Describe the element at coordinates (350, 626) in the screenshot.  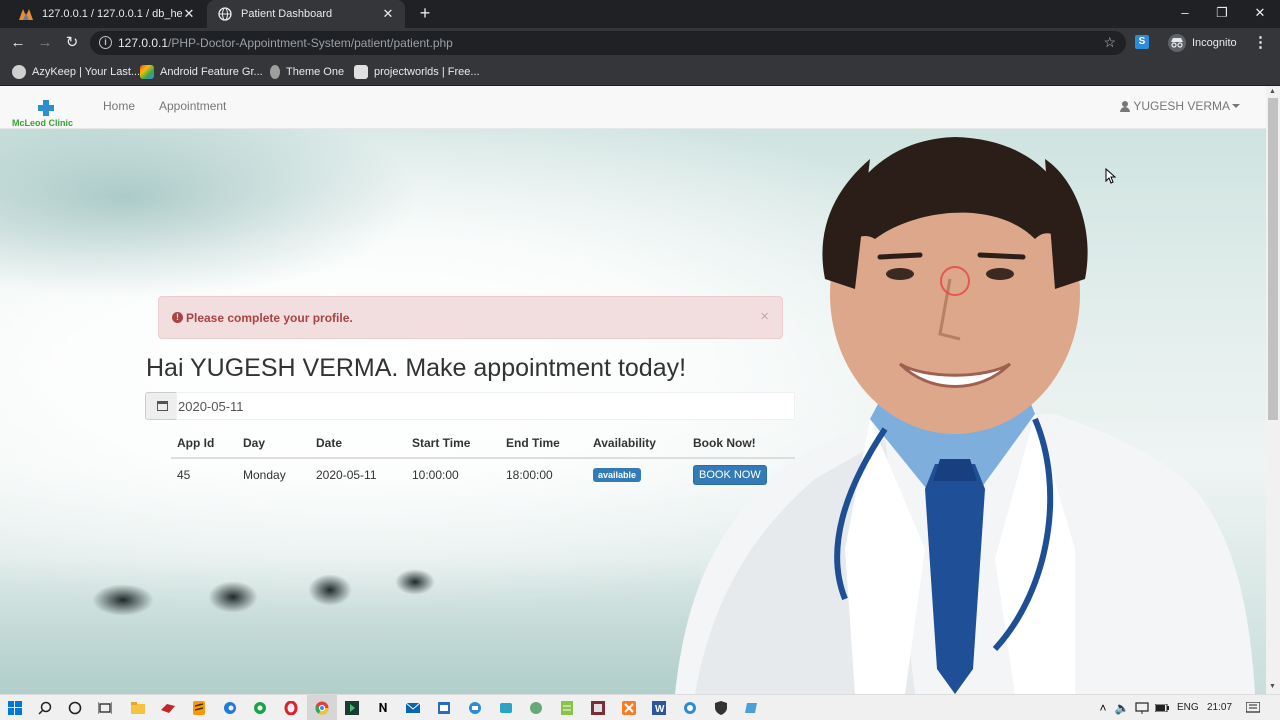
I see `hero-floor` at that location.